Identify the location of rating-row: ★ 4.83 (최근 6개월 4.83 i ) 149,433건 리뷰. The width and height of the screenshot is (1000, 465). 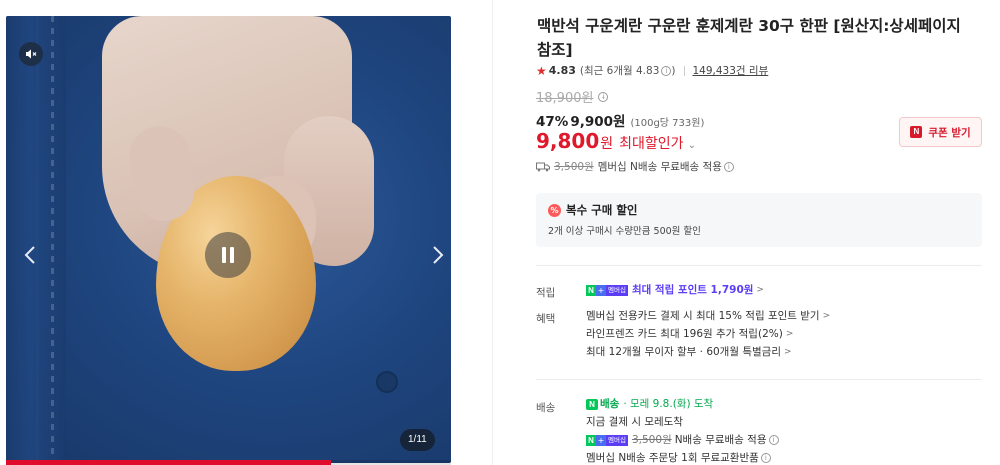
(652, 70).